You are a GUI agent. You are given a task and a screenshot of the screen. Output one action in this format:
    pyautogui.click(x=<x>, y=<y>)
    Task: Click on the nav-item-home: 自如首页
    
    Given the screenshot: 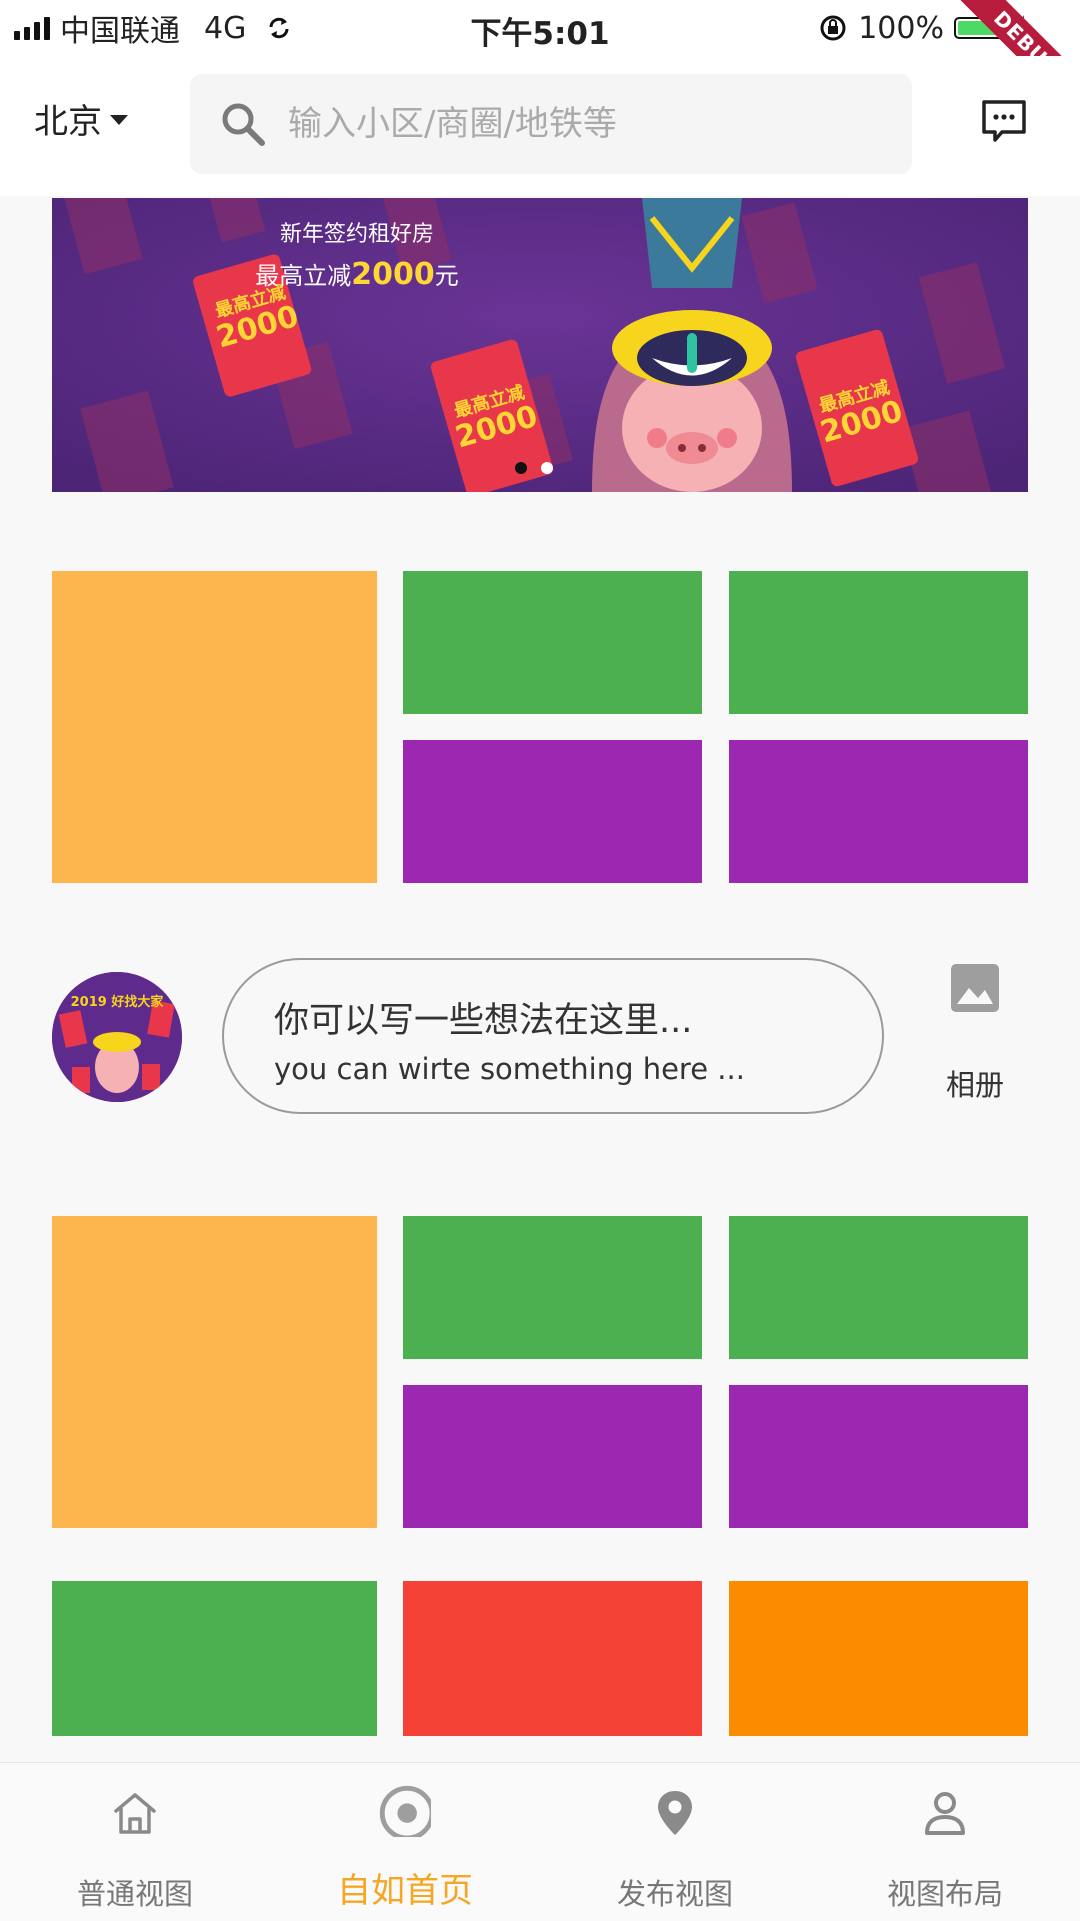 What is the action you would take?
    pyautogui.click(x=405, y=1842)
    